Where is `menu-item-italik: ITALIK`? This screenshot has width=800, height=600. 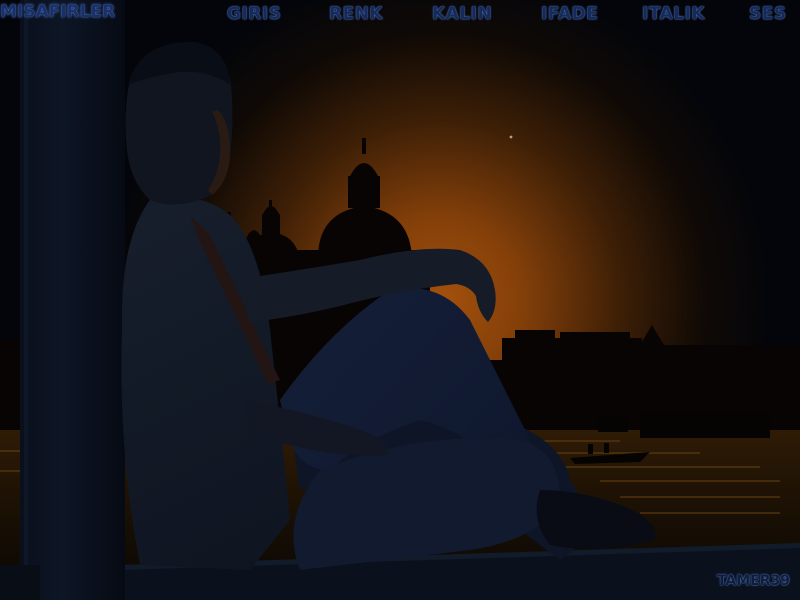
menu-item-italik: ITALIK is located at coordinates (673, 14).